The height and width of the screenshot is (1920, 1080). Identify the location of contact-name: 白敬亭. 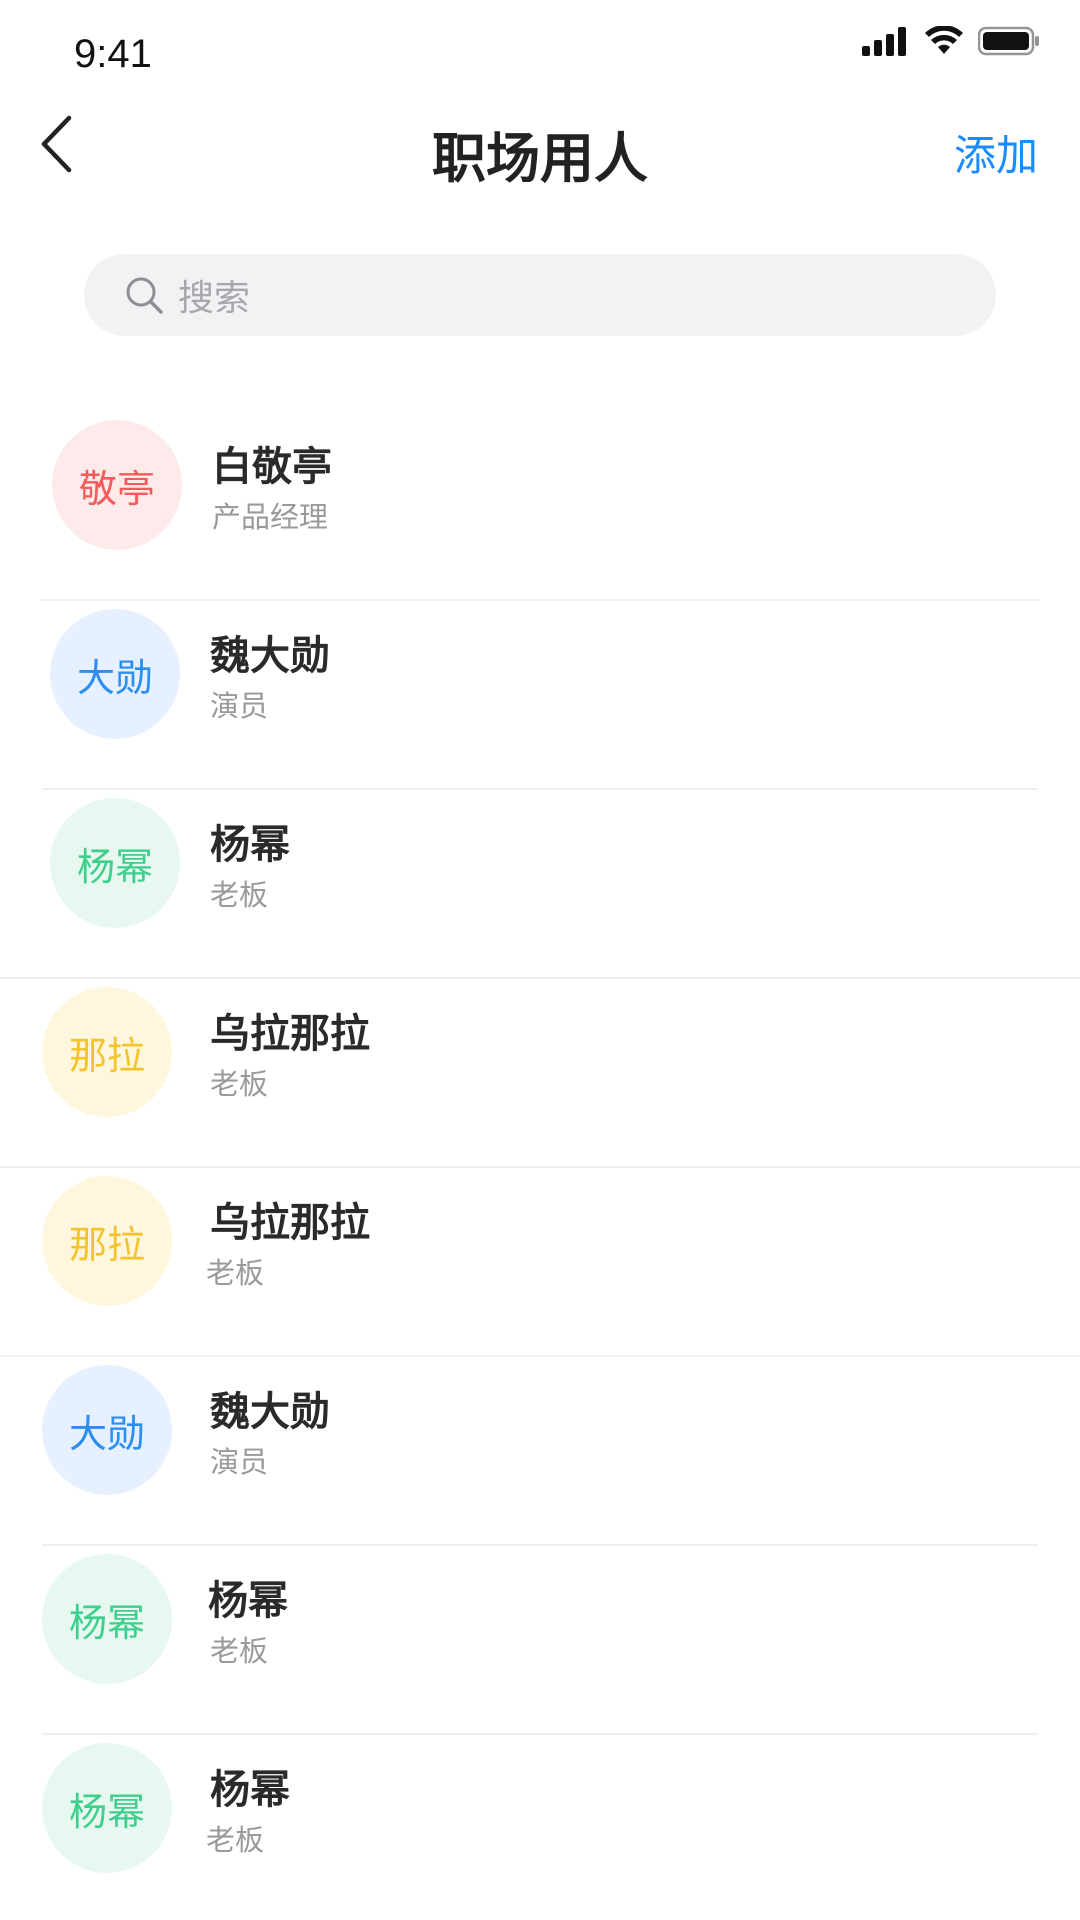
(272, 467).